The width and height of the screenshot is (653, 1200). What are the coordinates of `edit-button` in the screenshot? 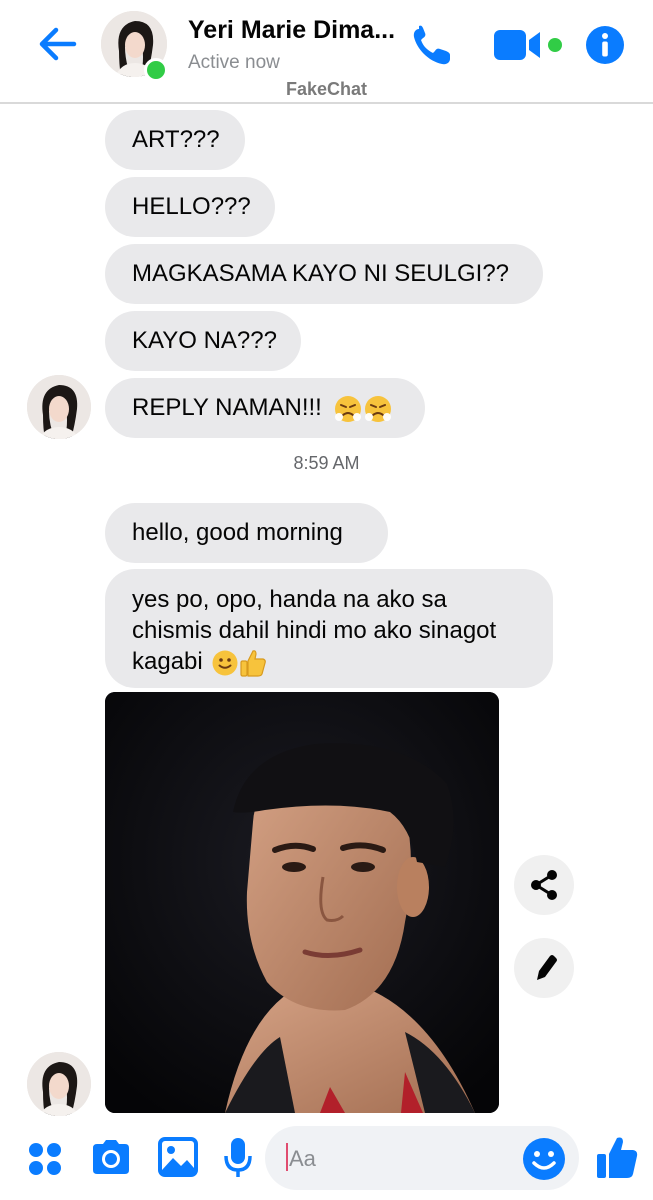 It's located at (544, 968).